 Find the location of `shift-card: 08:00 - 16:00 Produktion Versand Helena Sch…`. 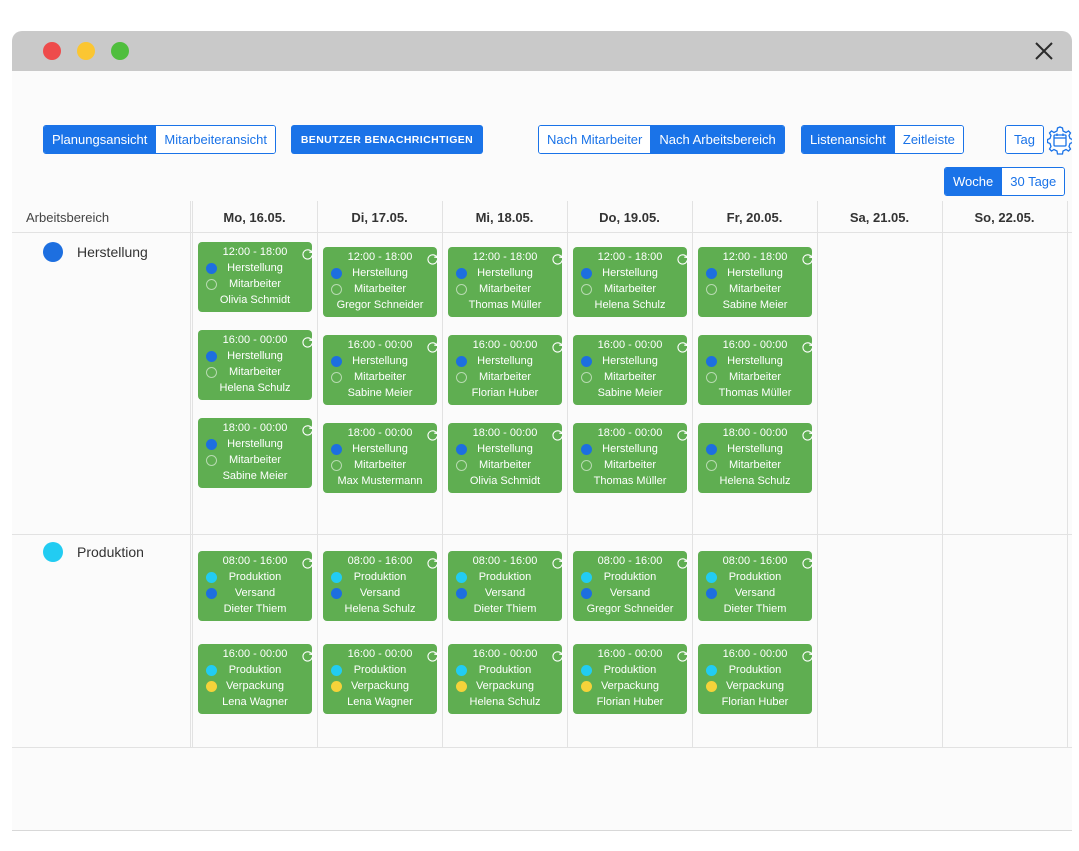

shift-card: 08:00 - 16:00 Produktion Versand Helena Sch… is located at coordinates (380, 586).